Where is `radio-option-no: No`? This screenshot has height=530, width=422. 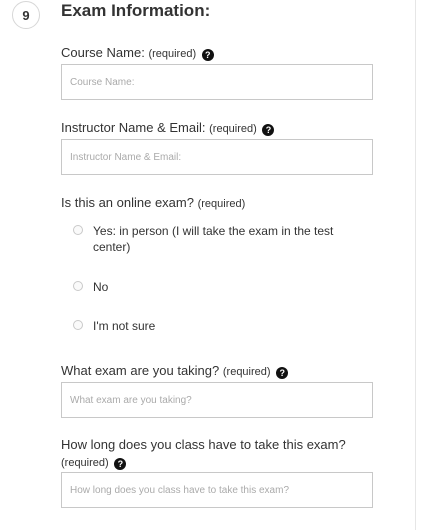 radio-option-no: No is located at coordinates (90, 287).